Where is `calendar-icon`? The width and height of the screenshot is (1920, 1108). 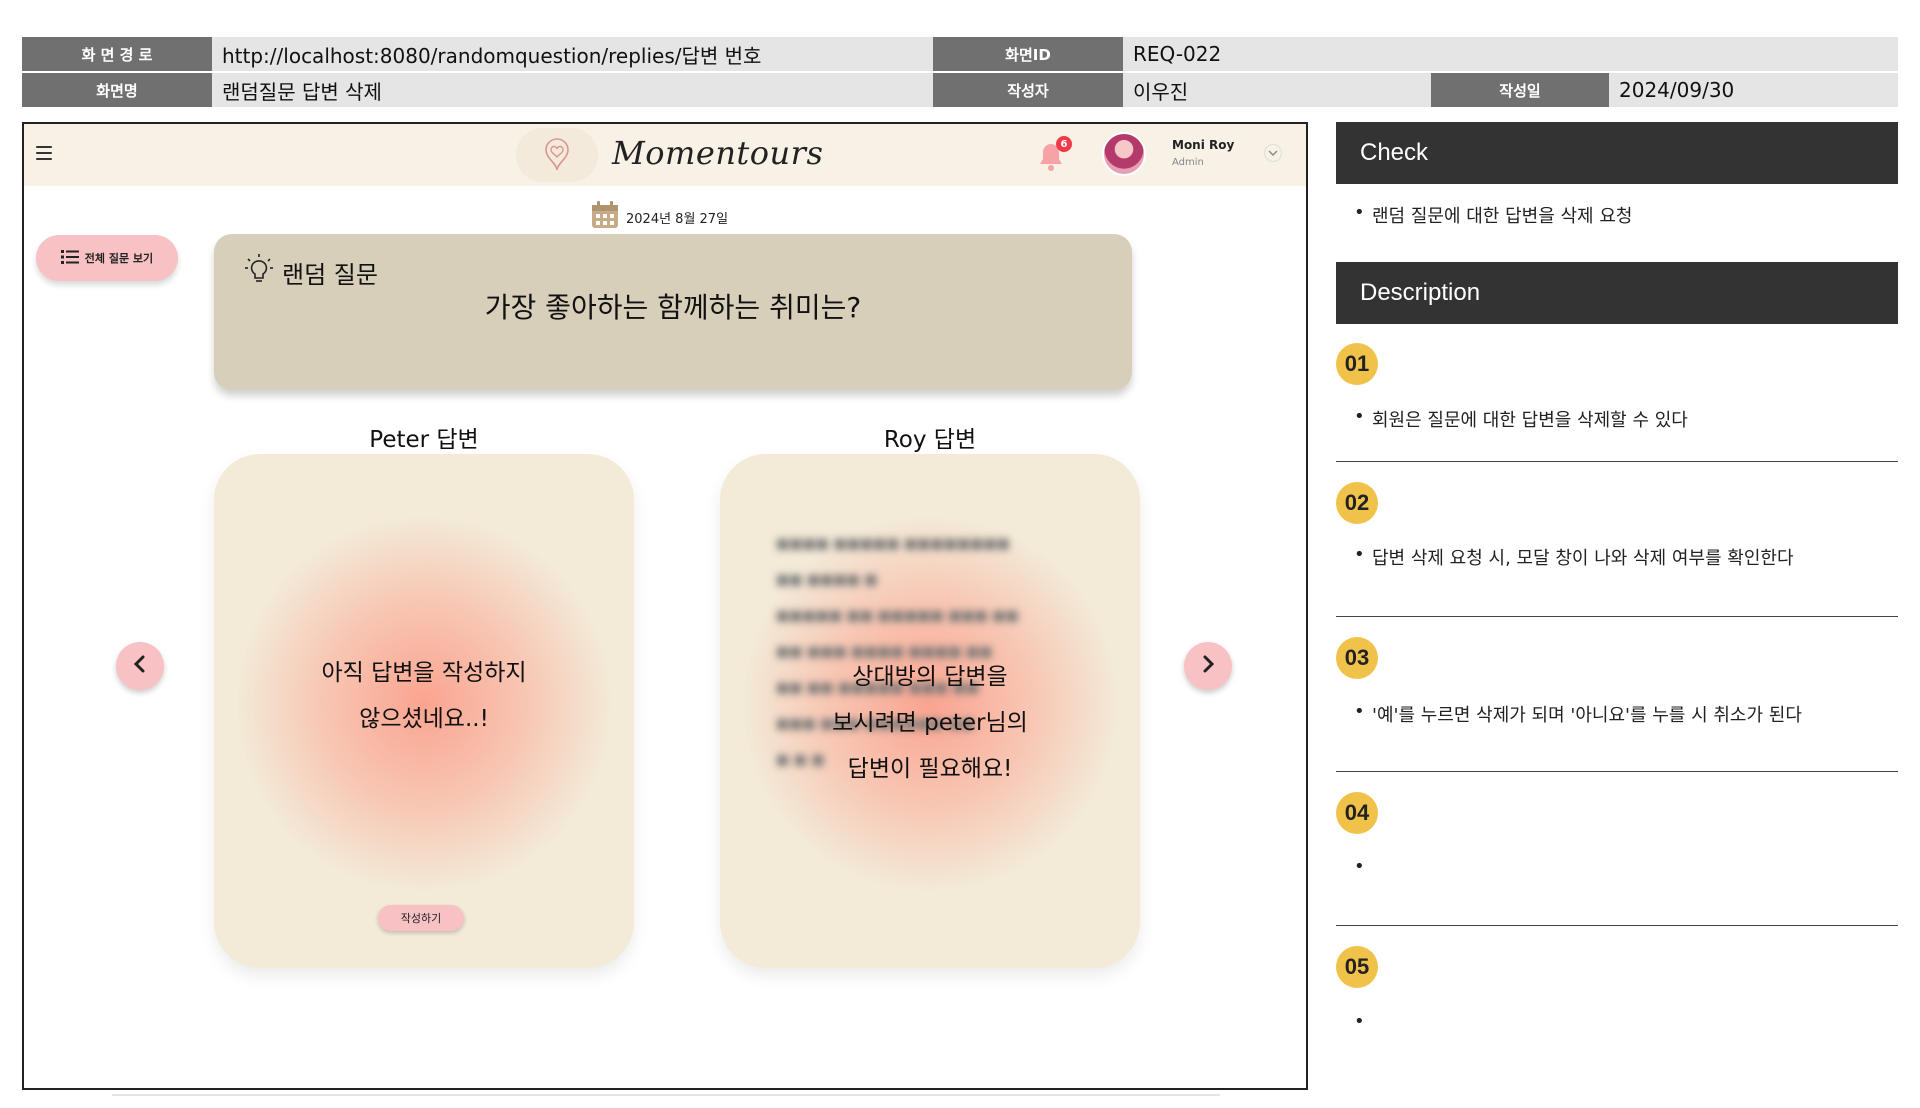
calendar-icon is located at coordinates (605, 217).